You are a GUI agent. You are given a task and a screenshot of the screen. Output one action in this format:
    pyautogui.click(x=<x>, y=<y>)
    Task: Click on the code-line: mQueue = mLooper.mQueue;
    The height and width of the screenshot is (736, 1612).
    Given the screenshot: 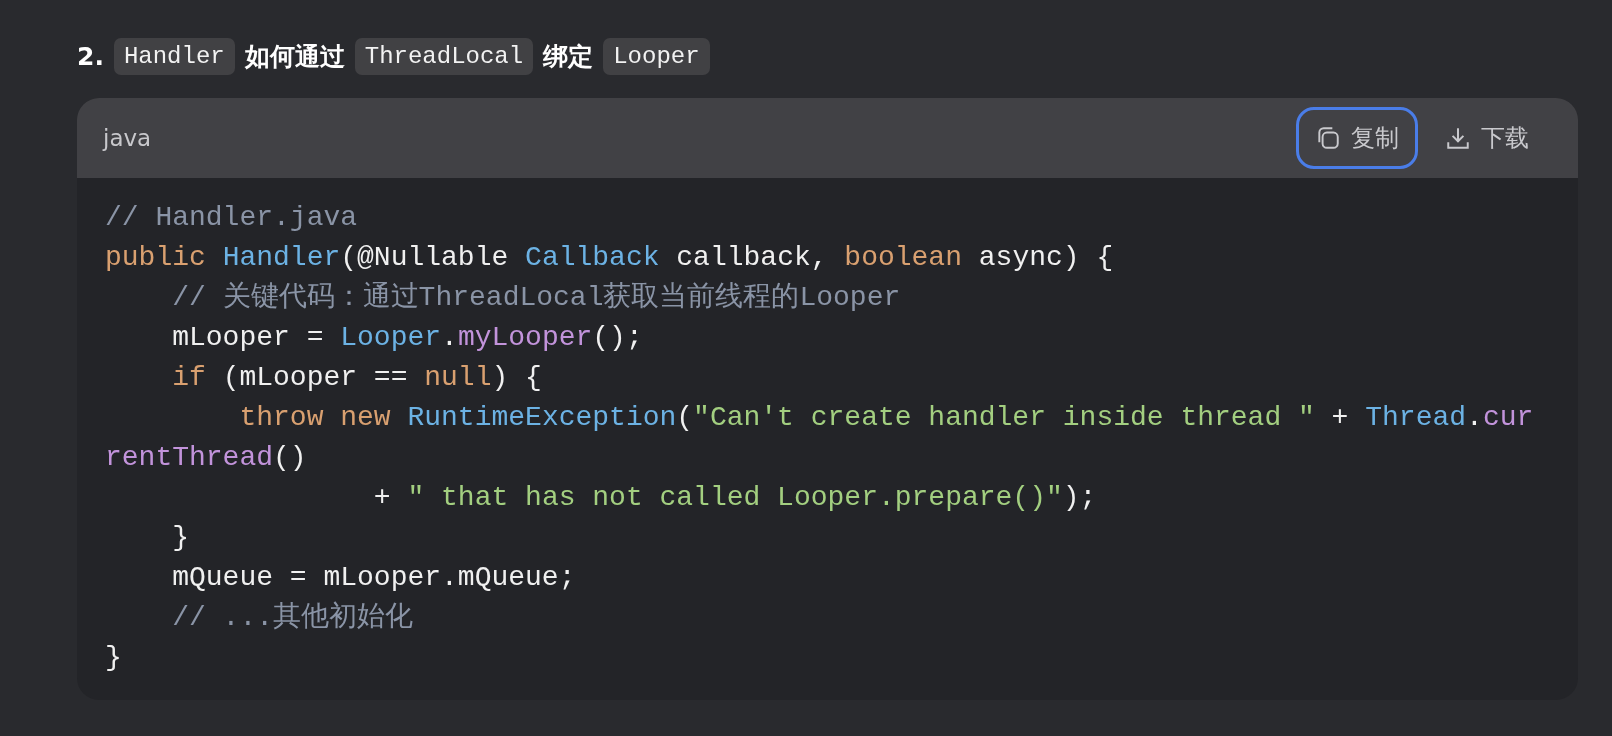 What is the action you would take?
    pyautogui.click(x=374, y=578)
    